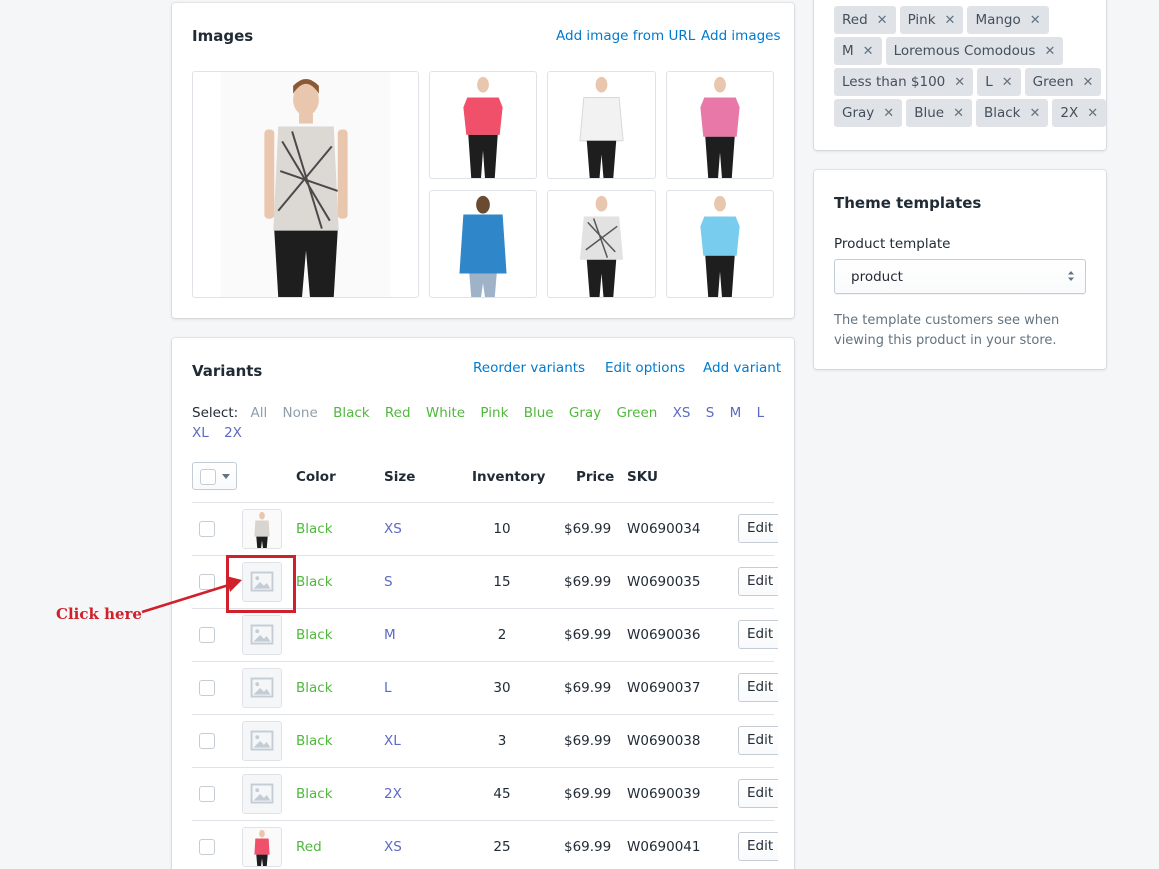 Image resolution: width=1159 pixels, height=869 pixels. Describe the element at coordinates (585, 413) in the screenshot. I see `select-option-gray: Gray` at that location.